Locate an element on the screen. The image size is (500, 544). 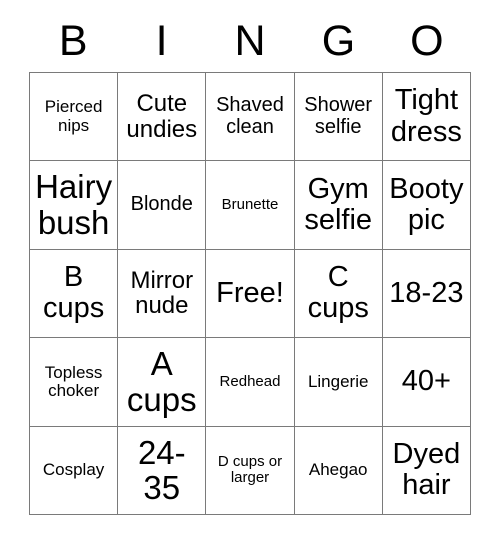
bingo-cell-r3-c1: B cups is located at coordinates (74, 294).